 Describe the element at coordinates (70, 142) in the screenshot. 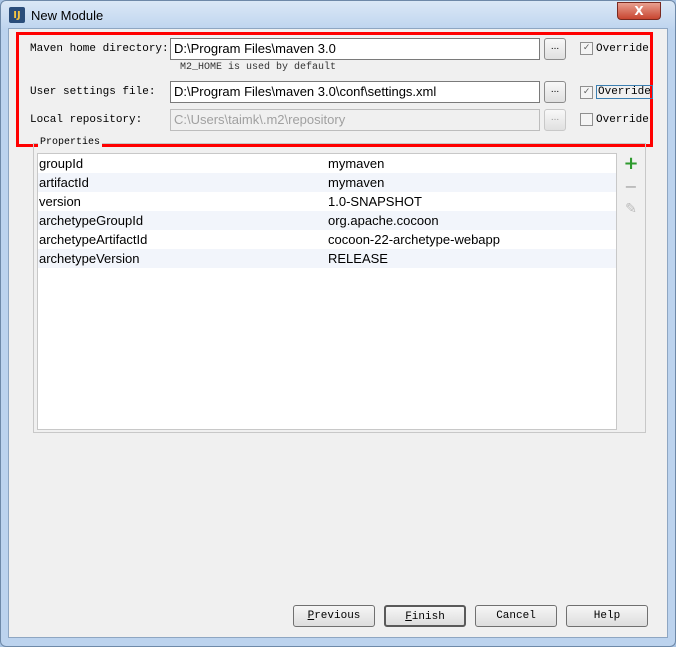

I see `properties-title: Properties` at that location.